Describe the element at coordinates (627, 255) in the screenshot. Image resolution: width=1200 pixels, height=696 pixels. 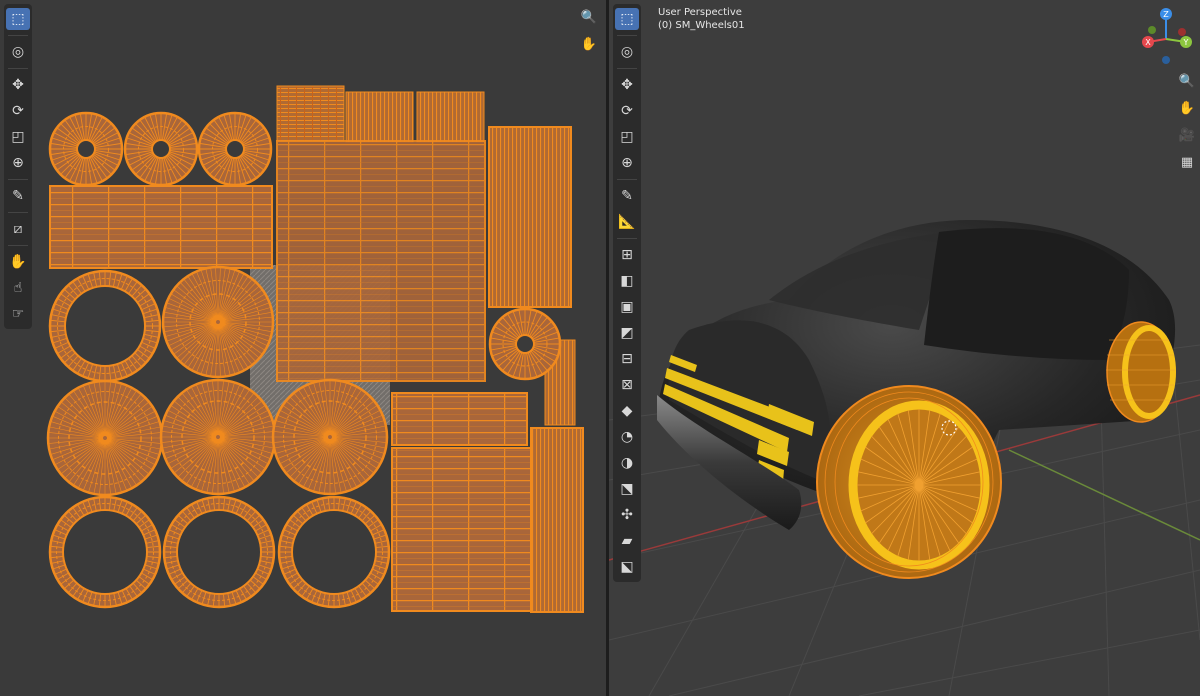
I see `add-cube-icon: ⊞` at that location.